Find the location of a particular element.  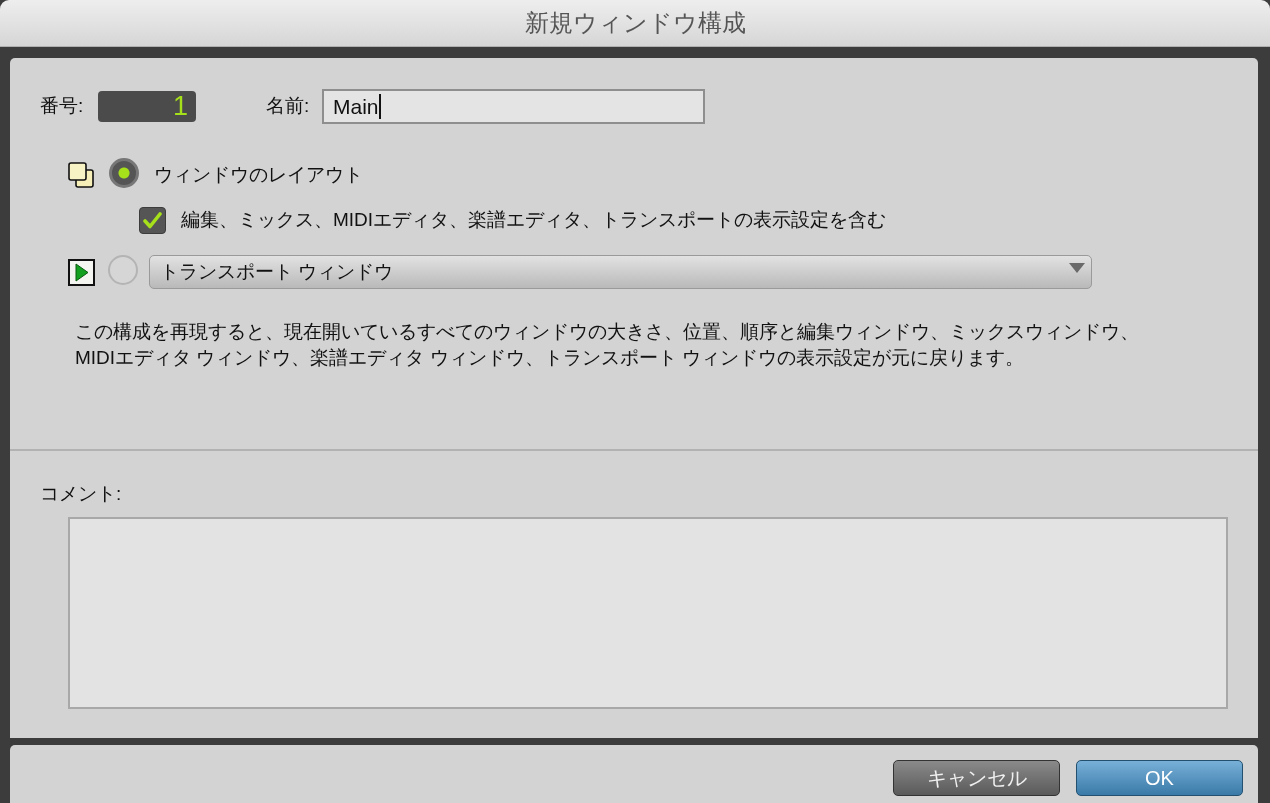

checkmark-icon is located at coordinates (152, 220).